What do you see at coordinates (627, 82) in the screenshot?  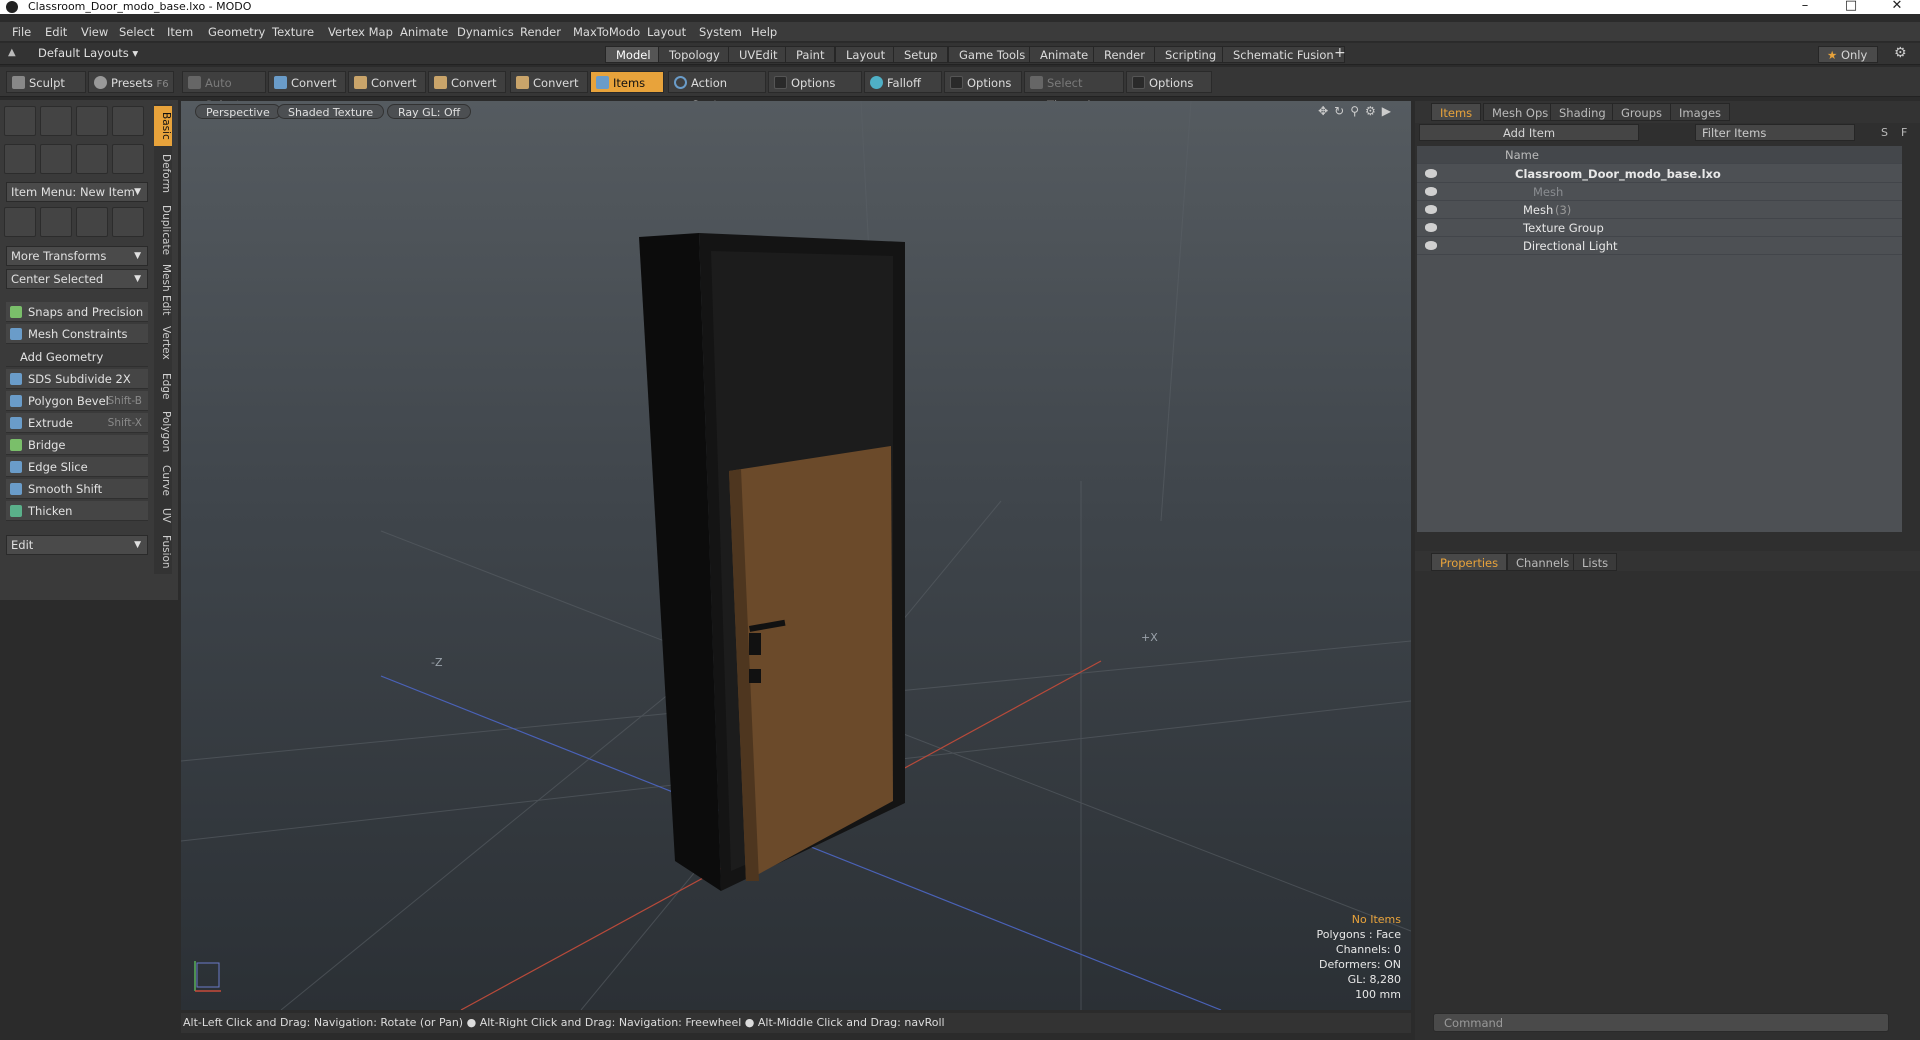 I see `items-mode-button: Items` at bounding box center [627, 82].